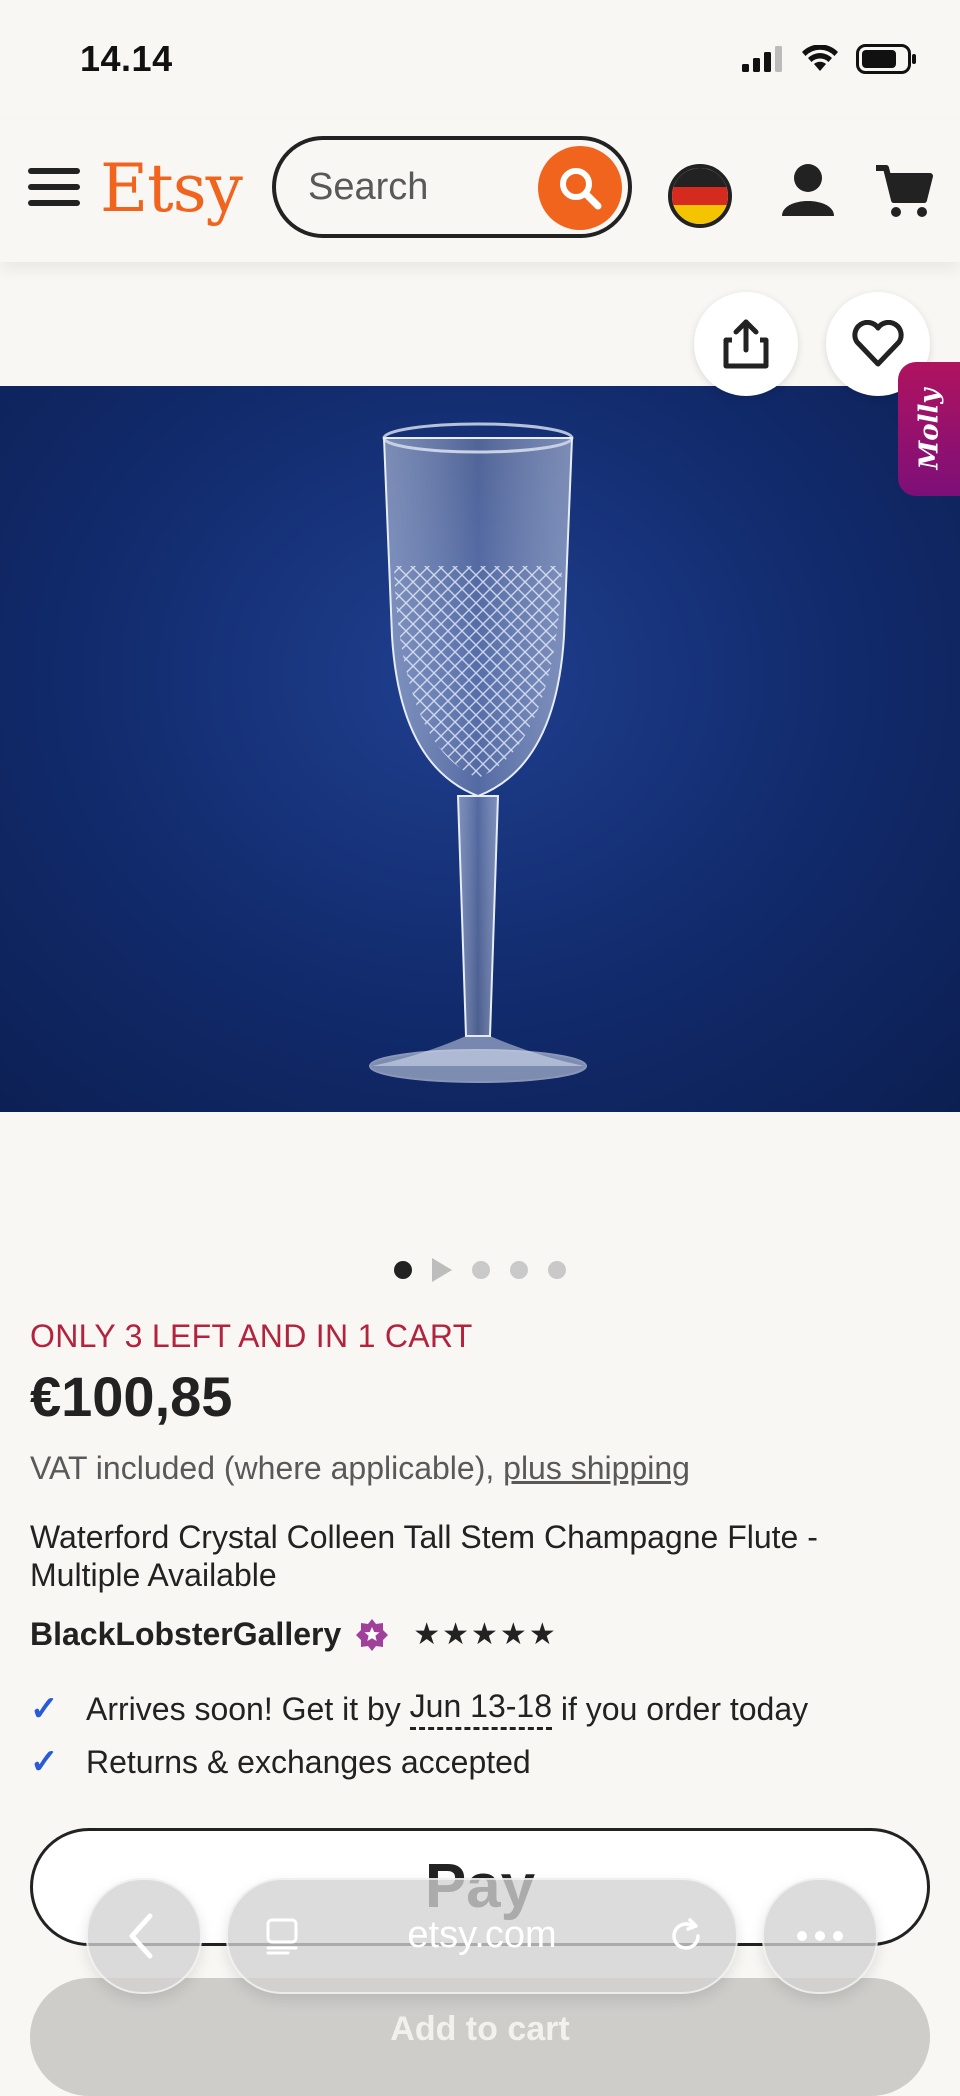 This screenshot has width=960, height=2096. I want to click on returns-text: Returns & exchanges accepted, so click(308, 1761).